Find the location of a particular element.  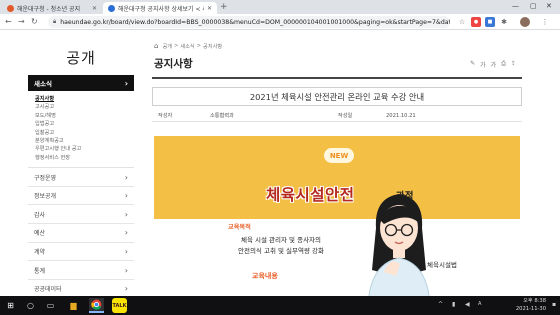

woman-illustration-icon is located at coordinates (399, 245).